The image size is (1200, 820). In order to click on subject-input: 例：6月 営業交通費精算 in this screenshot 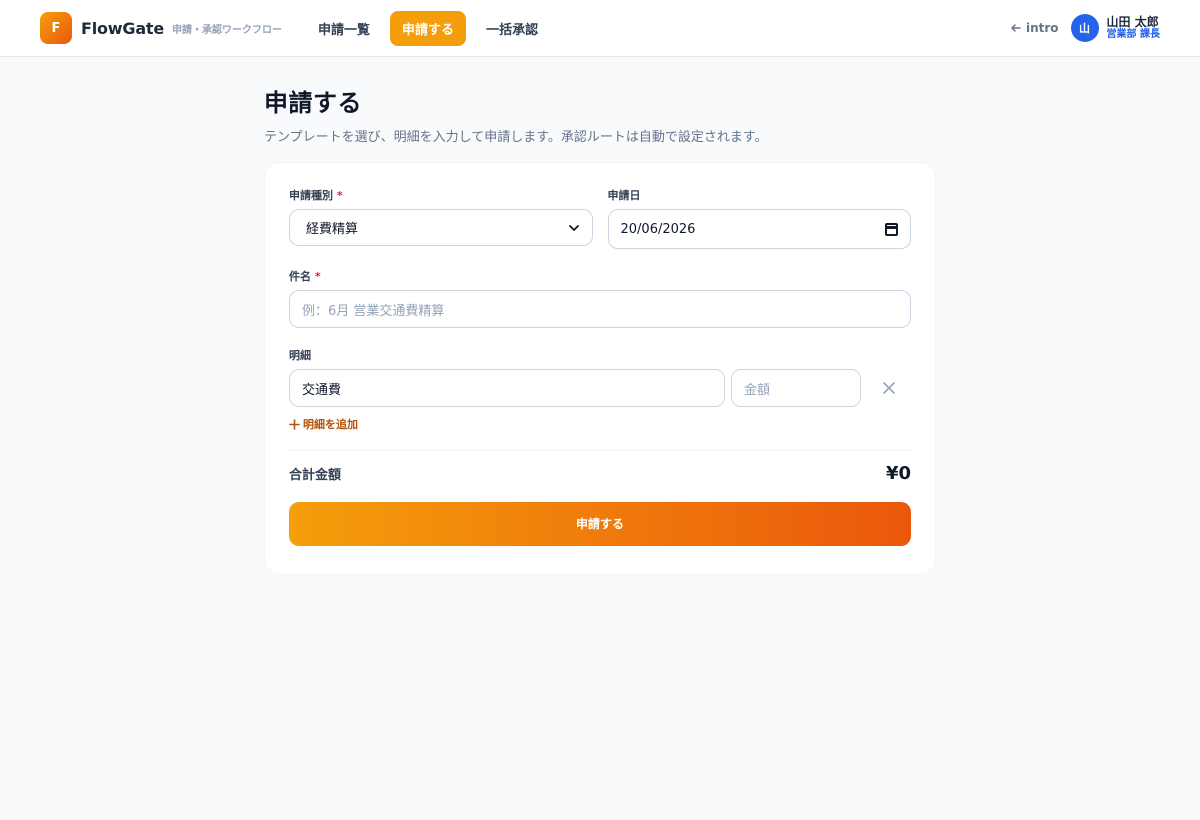, I will do `click(600, 309)`.